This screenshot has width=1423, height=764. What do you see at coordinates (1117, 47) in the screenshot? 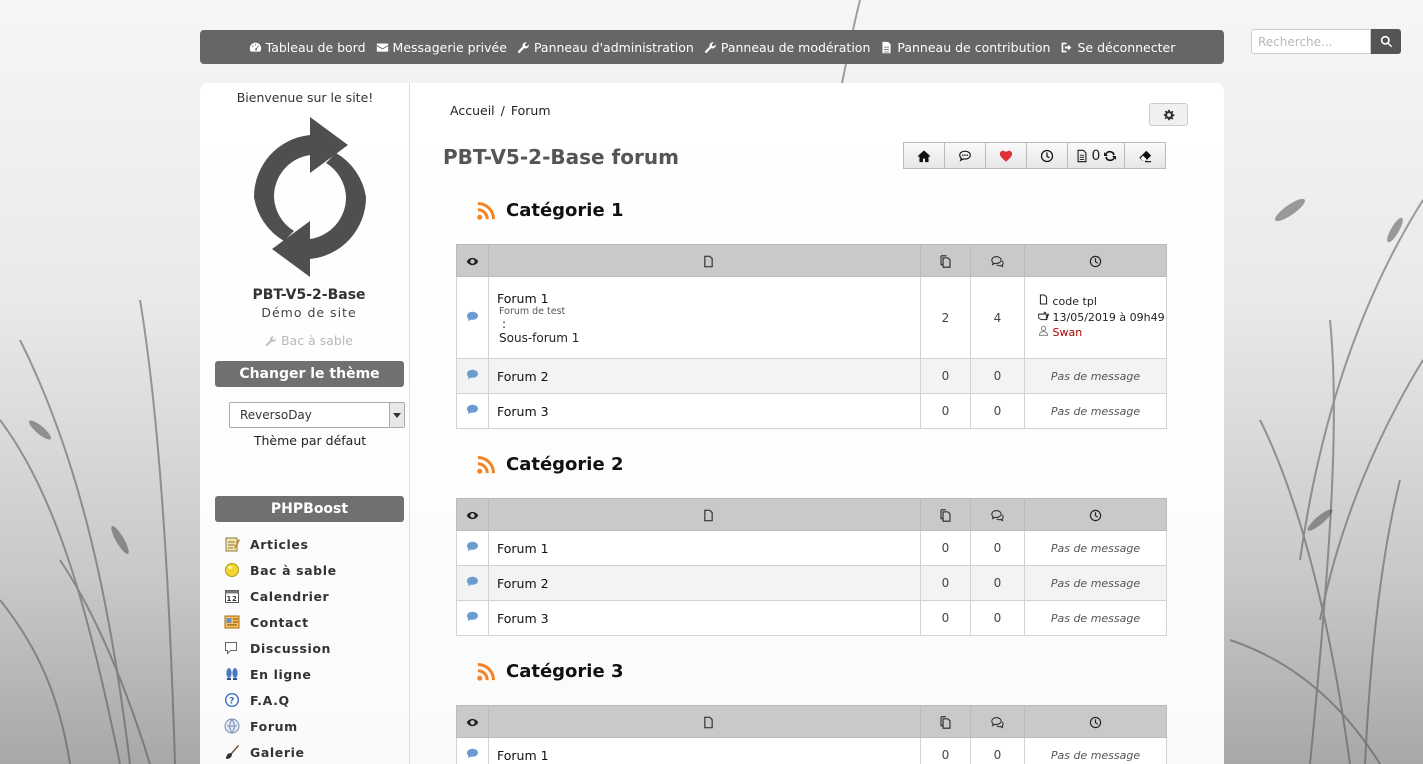
I see `logout-link: Se déconnecter` at bounding box center [1117, 47].